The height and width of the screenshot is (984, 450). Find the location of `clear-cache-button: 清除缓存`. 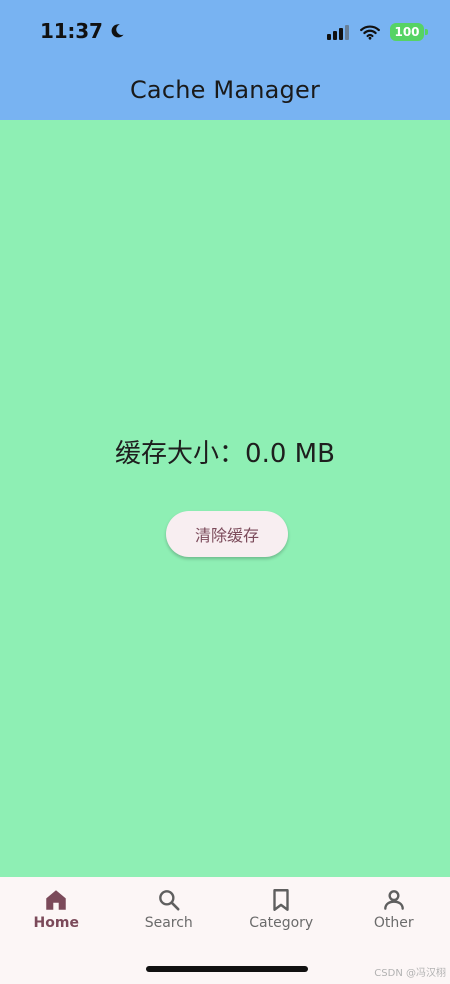

clear-cache-button: 清除缓存 is located at coordinates (227, 534).